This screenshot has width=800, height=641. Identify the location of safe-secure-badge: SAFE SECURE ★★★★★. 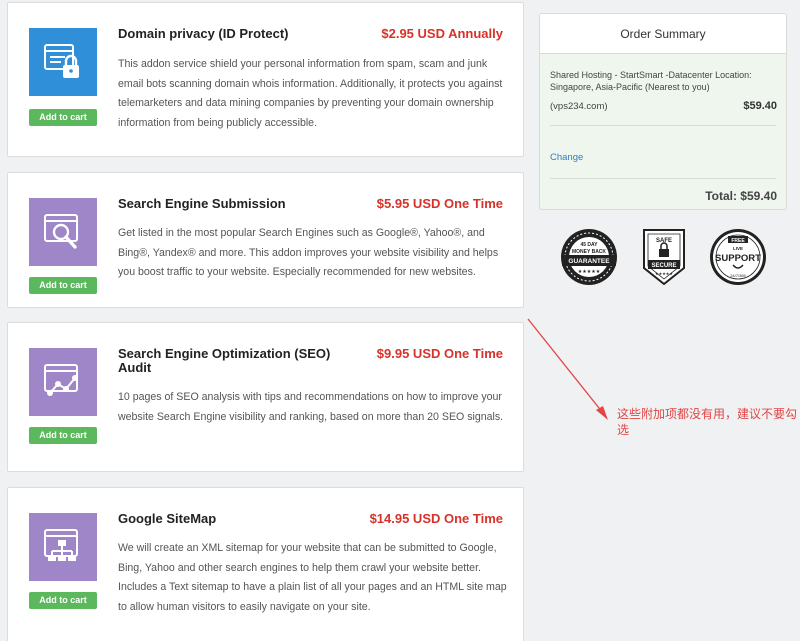
(664, 257).